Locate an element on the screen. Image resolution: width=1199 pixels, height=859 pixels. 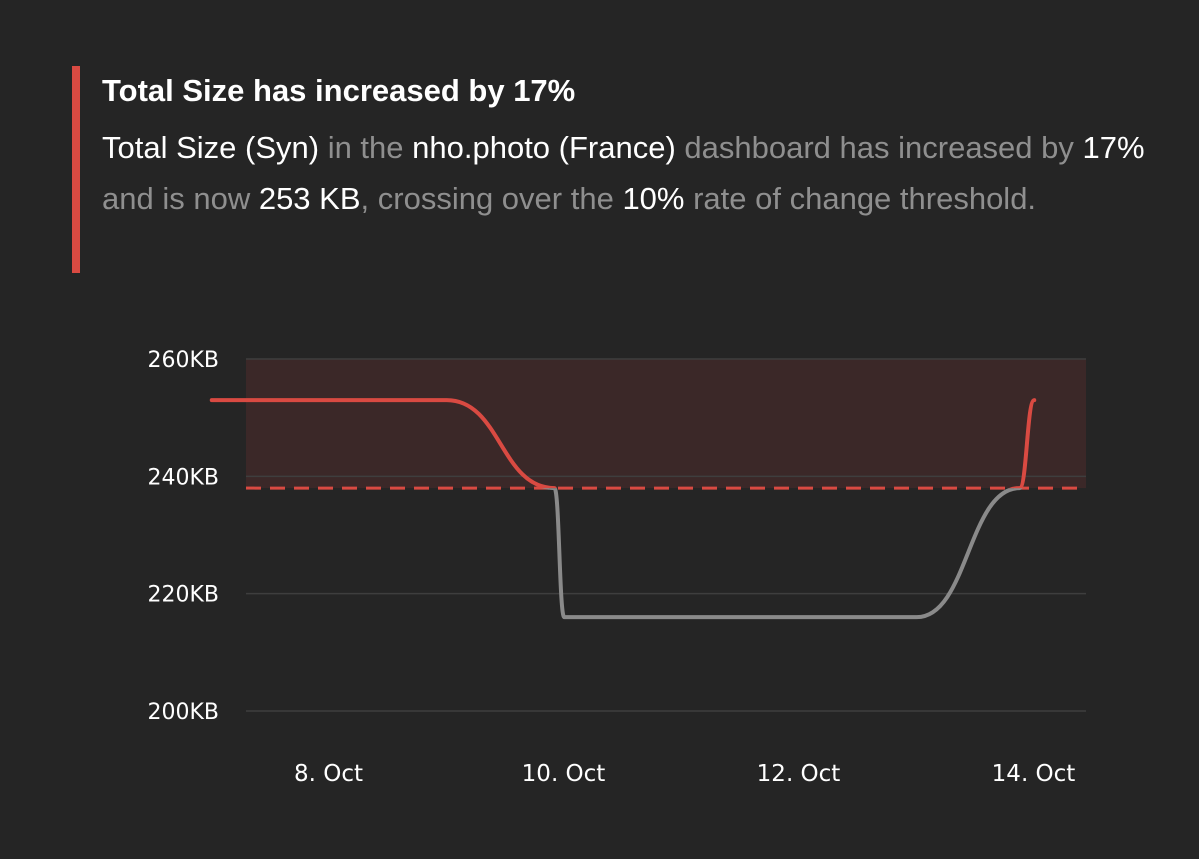
y-tick-label: 240KB is located at coordinates (183, 477).